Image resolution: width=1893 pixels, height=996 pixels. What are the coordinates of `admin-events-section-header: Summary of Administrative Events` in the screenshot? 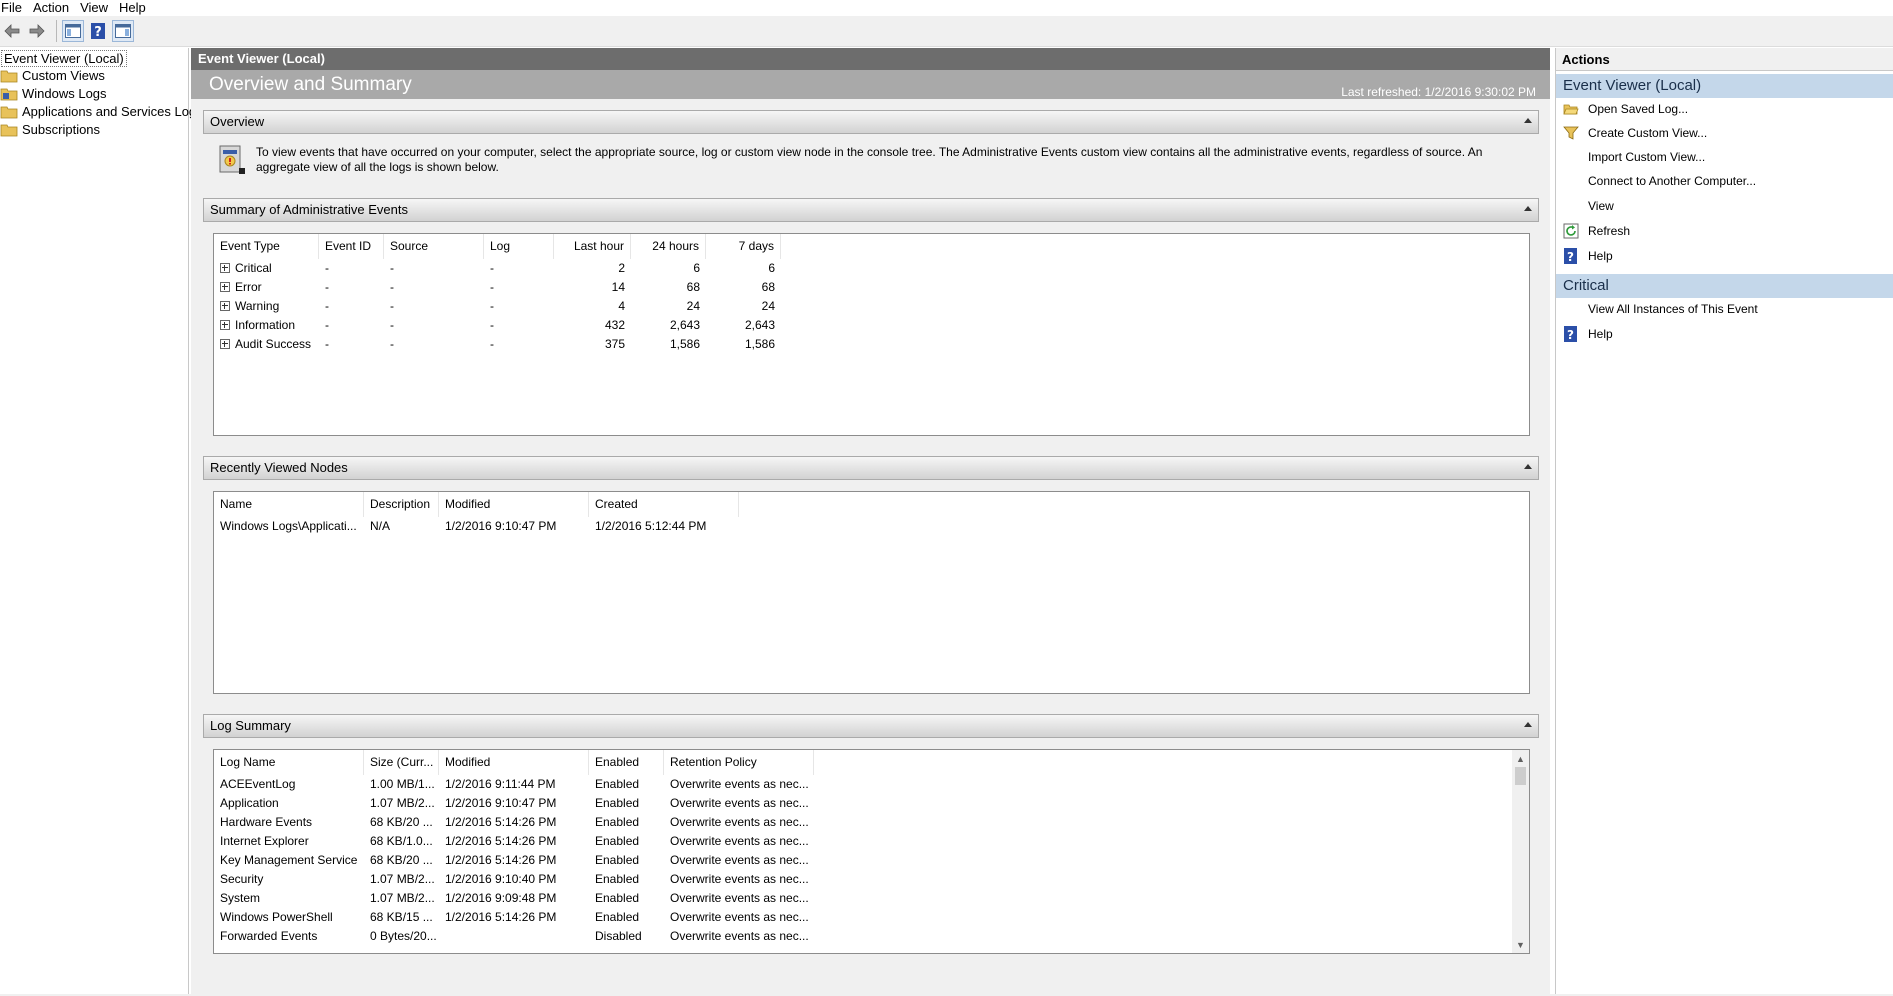 It's located at (871, 210).